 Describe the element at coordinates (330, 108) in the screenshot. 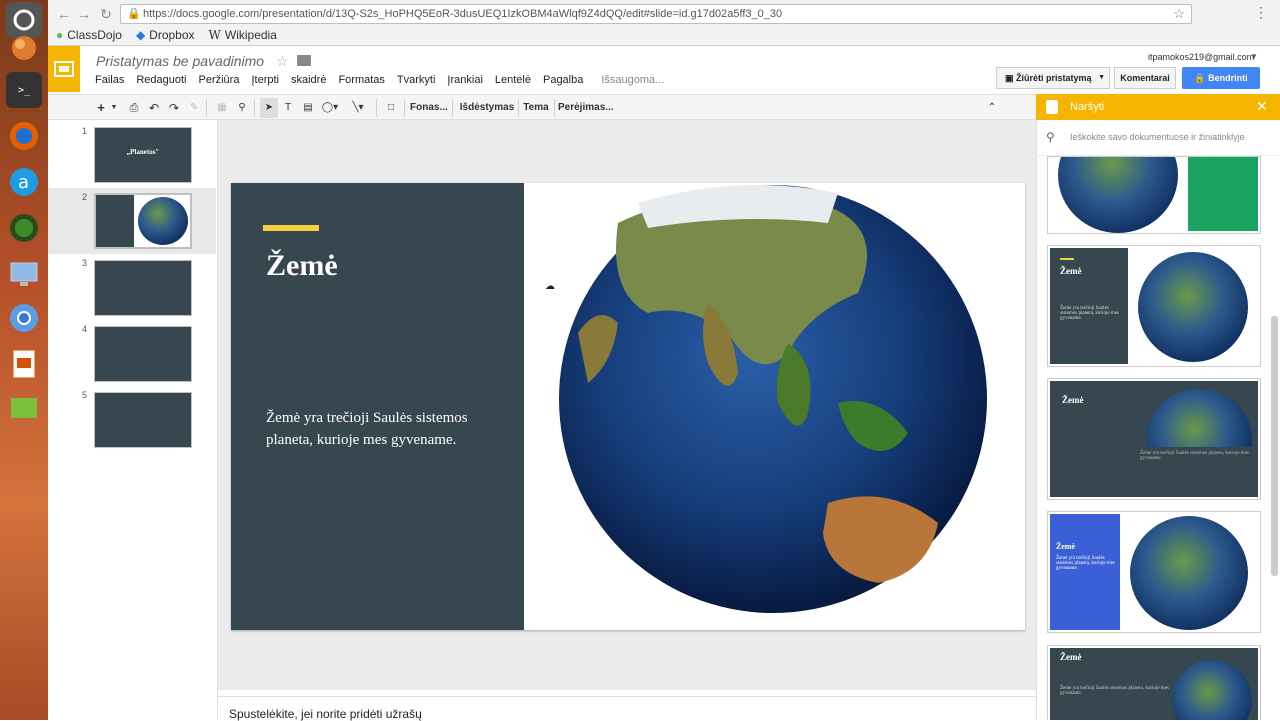

I see `shape-icon: ◯▾` at that location.